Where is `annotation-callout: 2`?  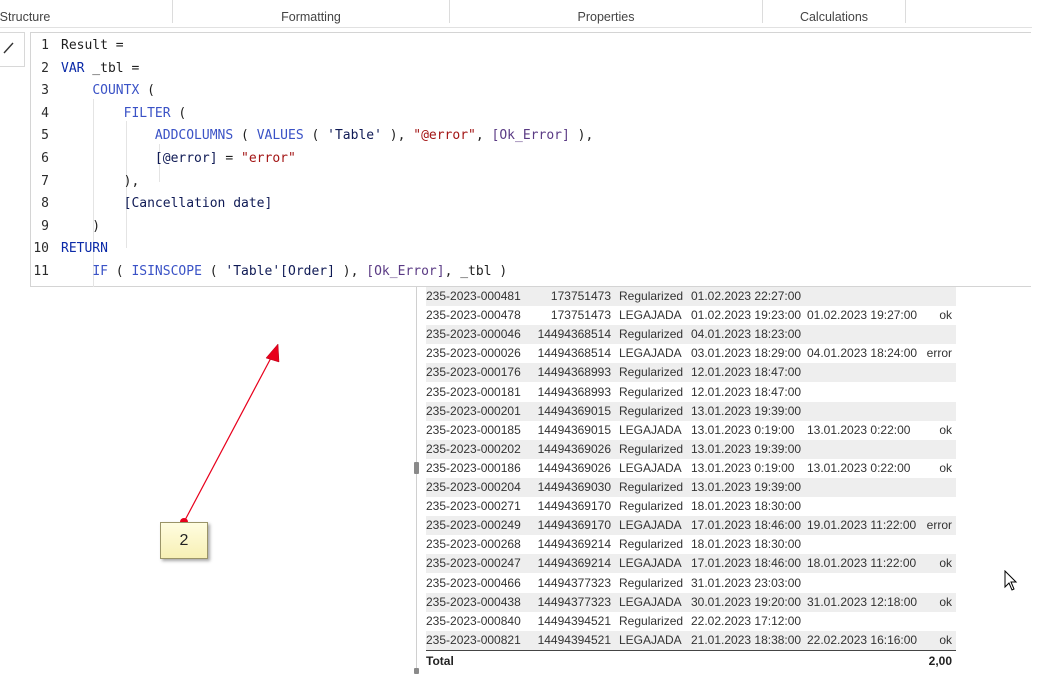 annotation-callout: 2 is located at coordinates (184, 540).